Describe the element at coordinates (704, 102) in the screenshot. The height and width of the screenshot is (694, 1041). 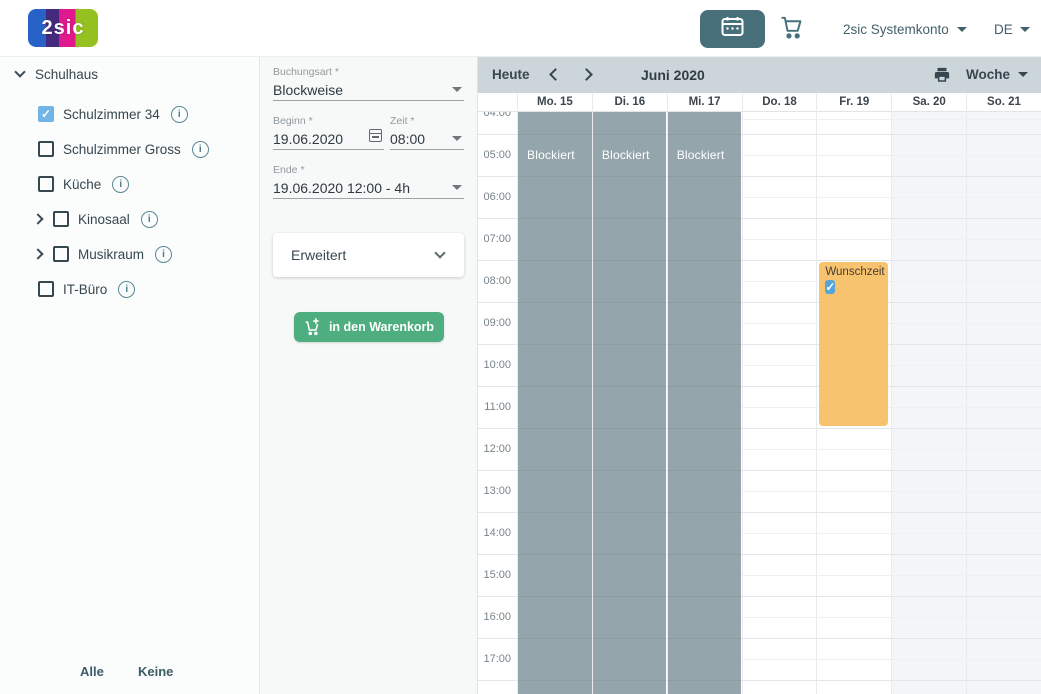
I see `day-header: Mi. 17` at that location.